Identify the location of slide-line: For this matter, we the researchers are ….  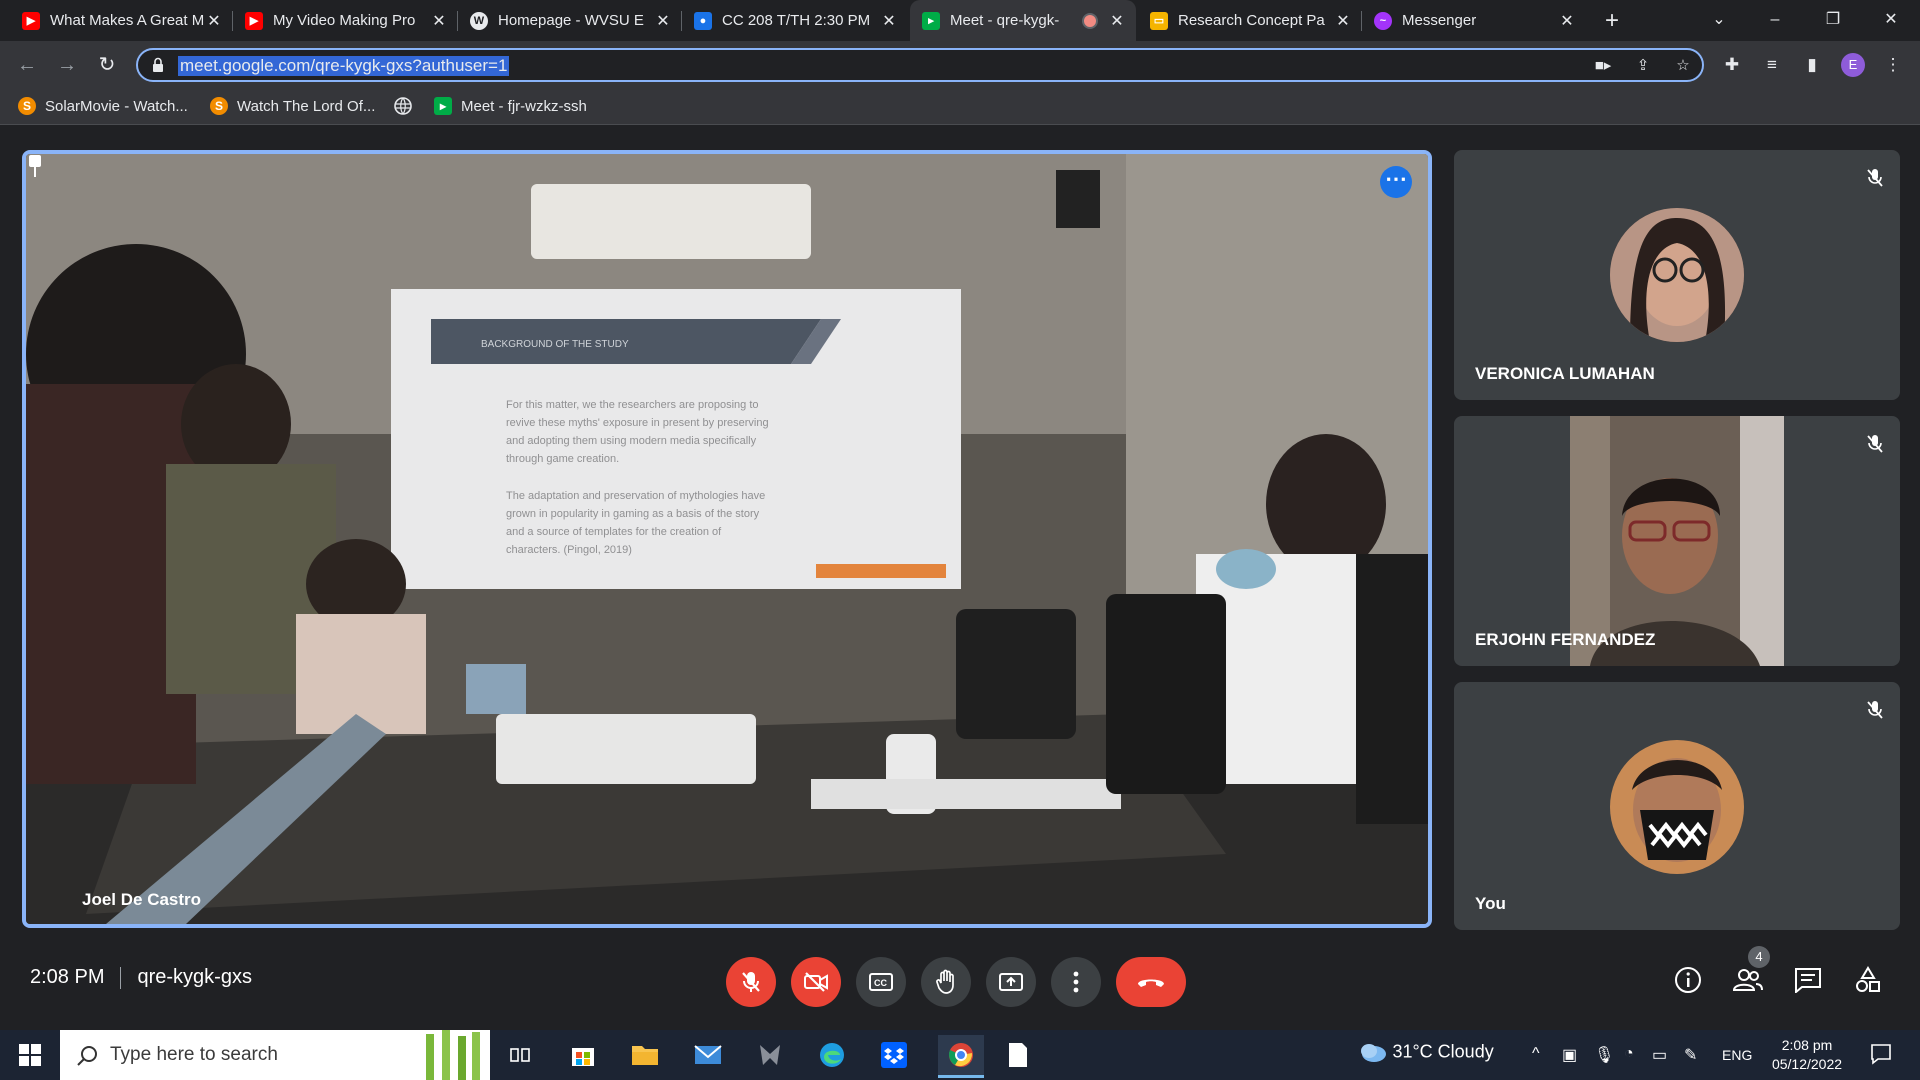
(632, 405).